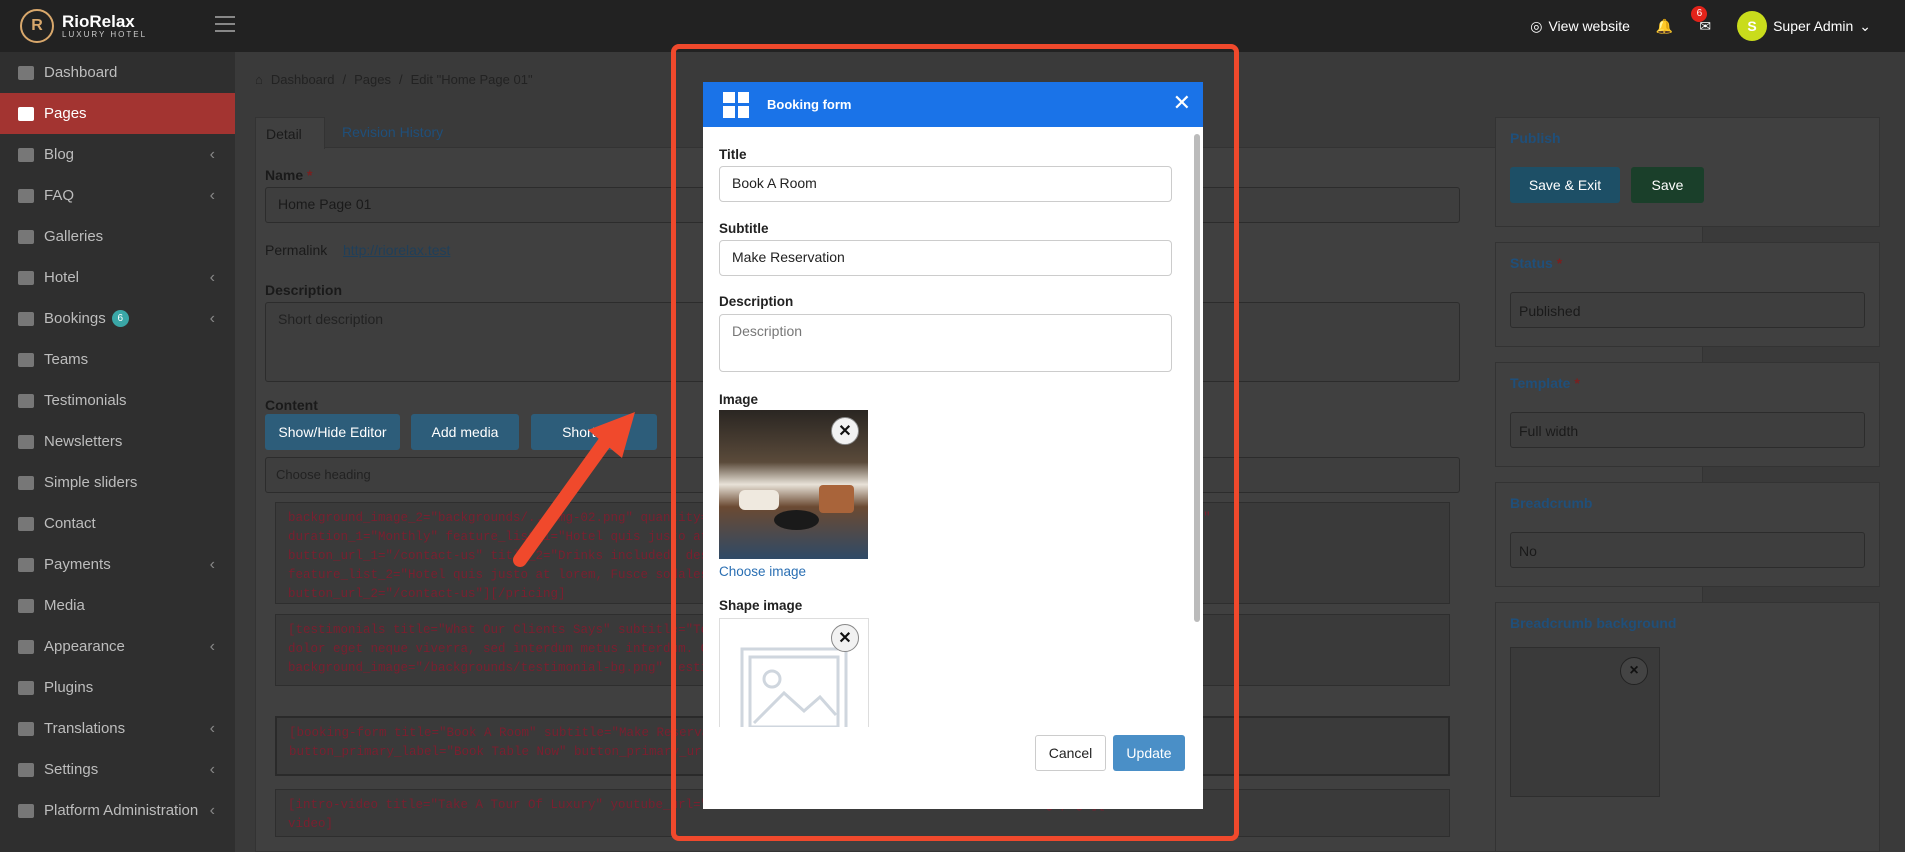 The height and width of the screenshot is (852, 1905). What do you see at coordinates (26, 769) in the screenshot?
I see `gear-icon` at bounding box center [26, 769].